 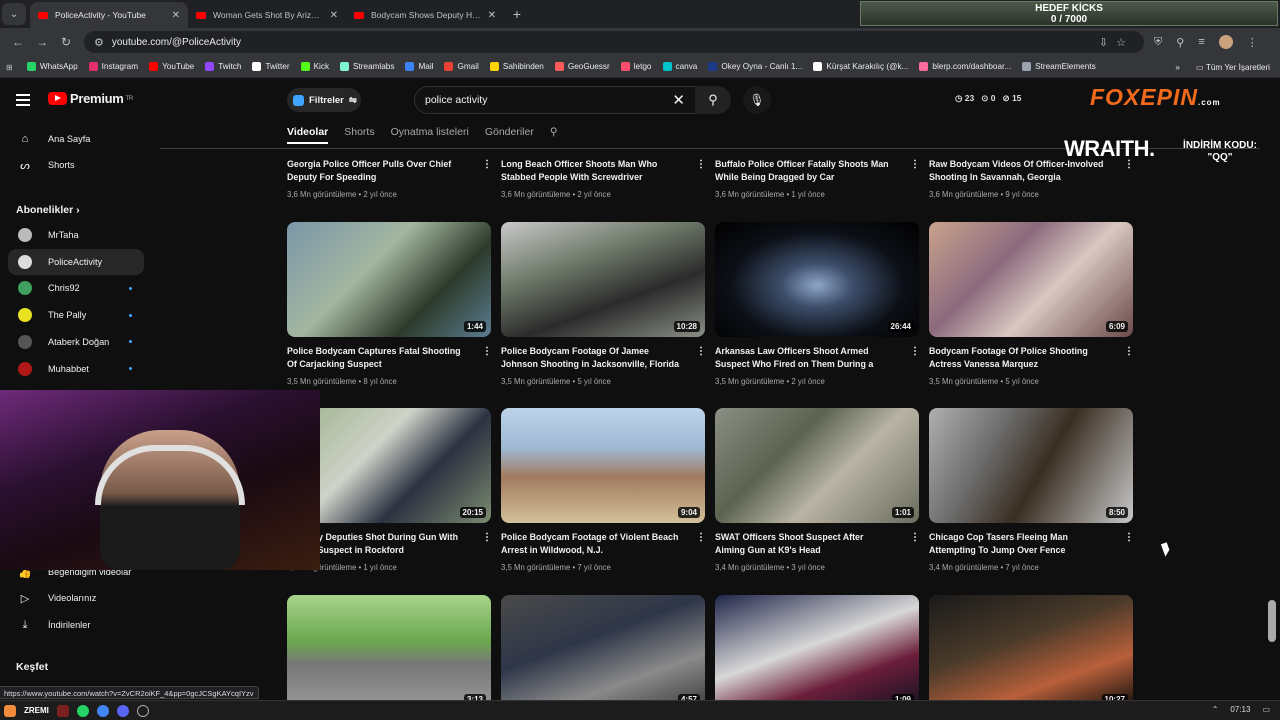 I want to click on bookmark-item: Twitch, so click(x=223, y=66).